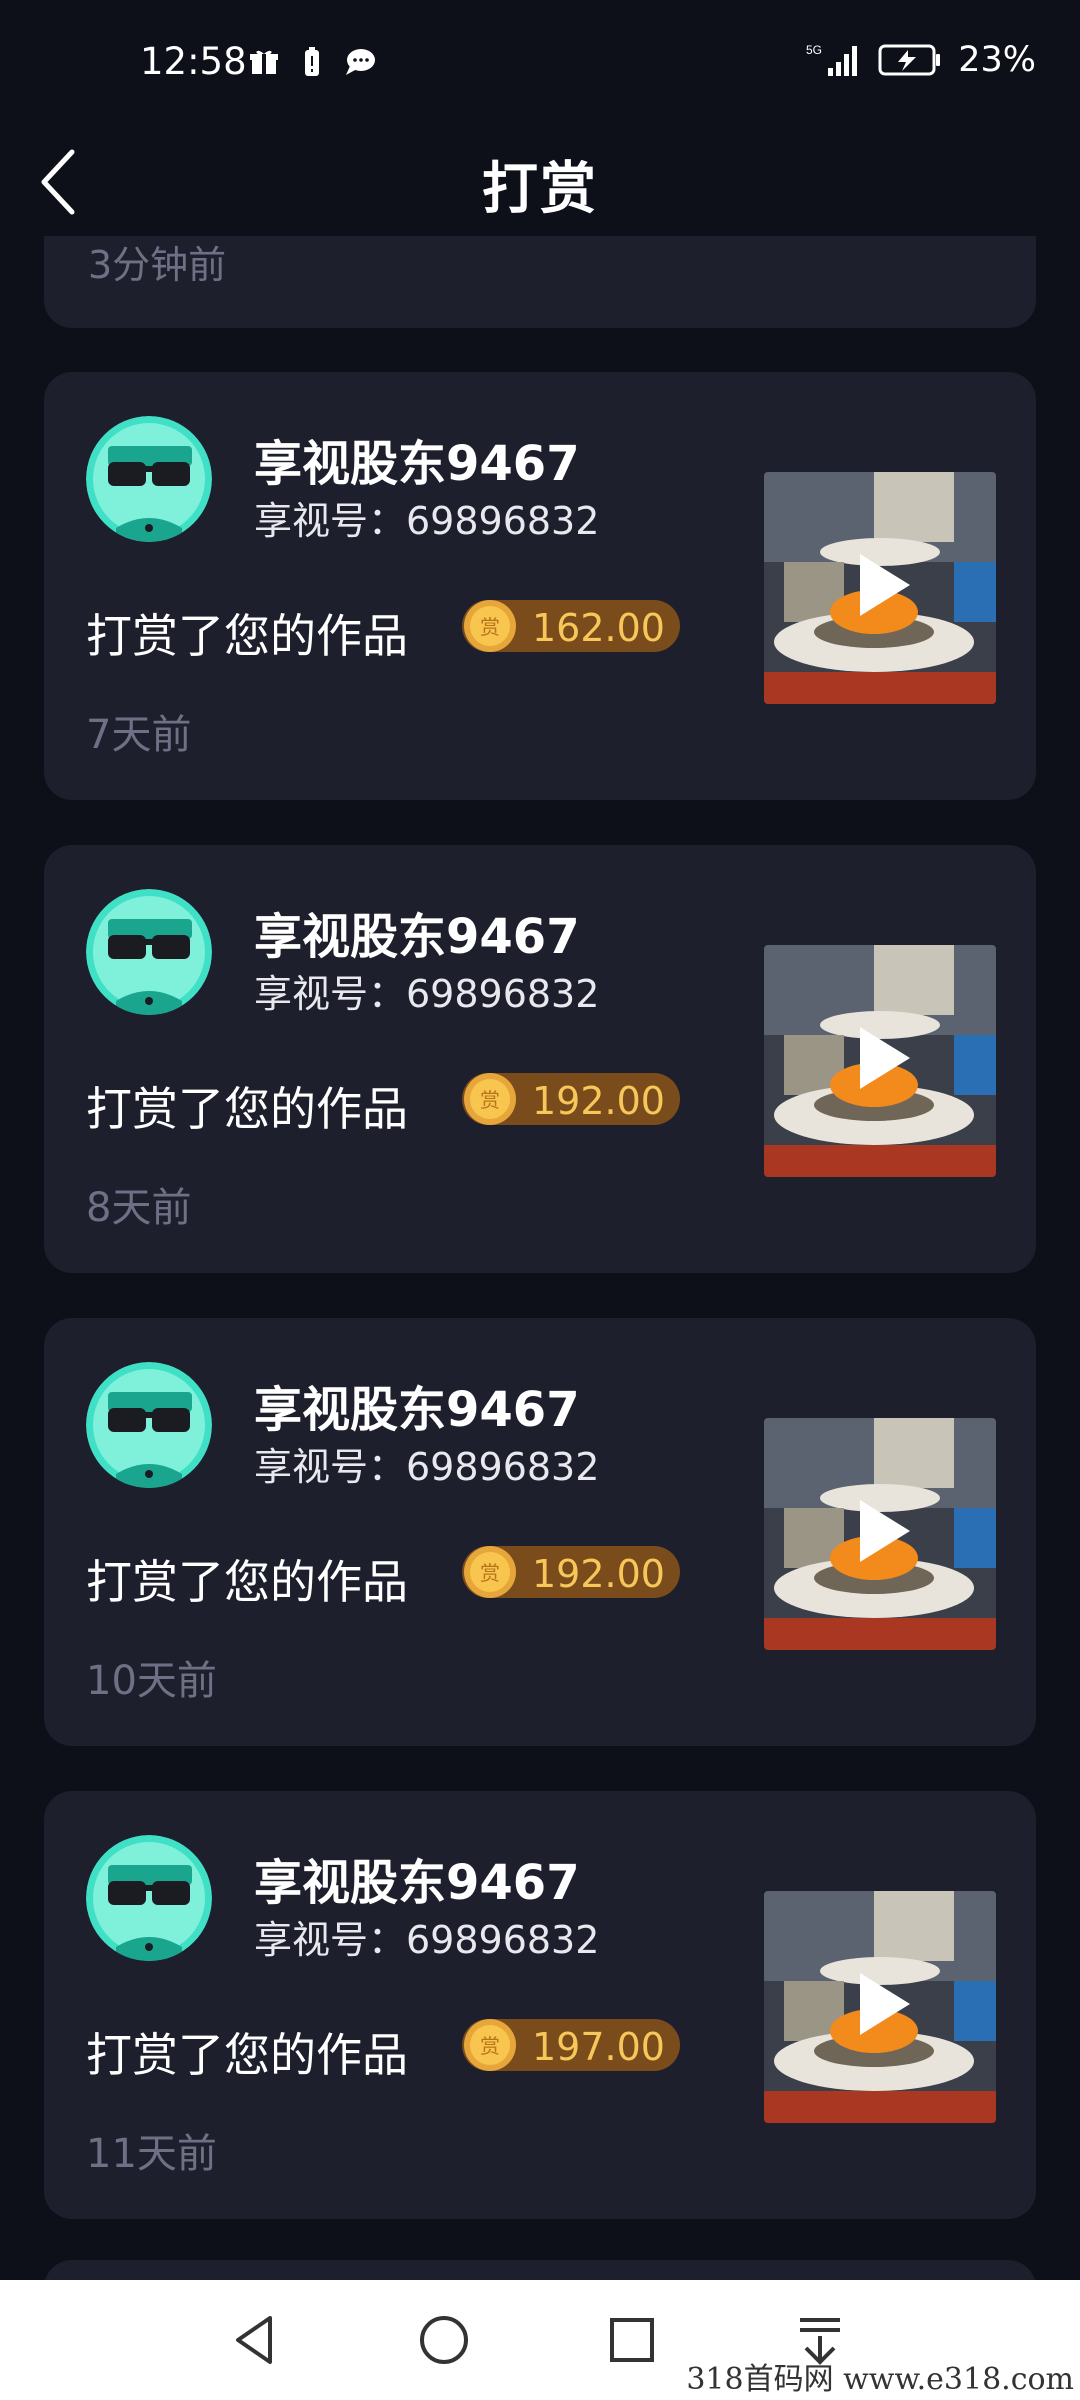 The height and width of the screenshot is (2400, 1080). I want to click on list-item-partial, so click(540, 2270).